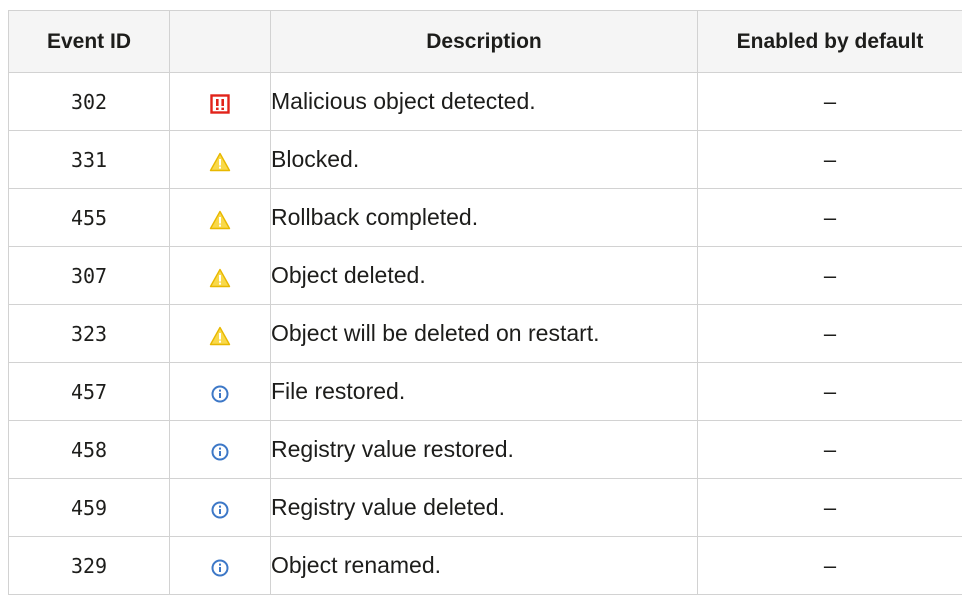  I want to click on table-row: 323 Object will be deleted on restart. –, so click(485, 334).